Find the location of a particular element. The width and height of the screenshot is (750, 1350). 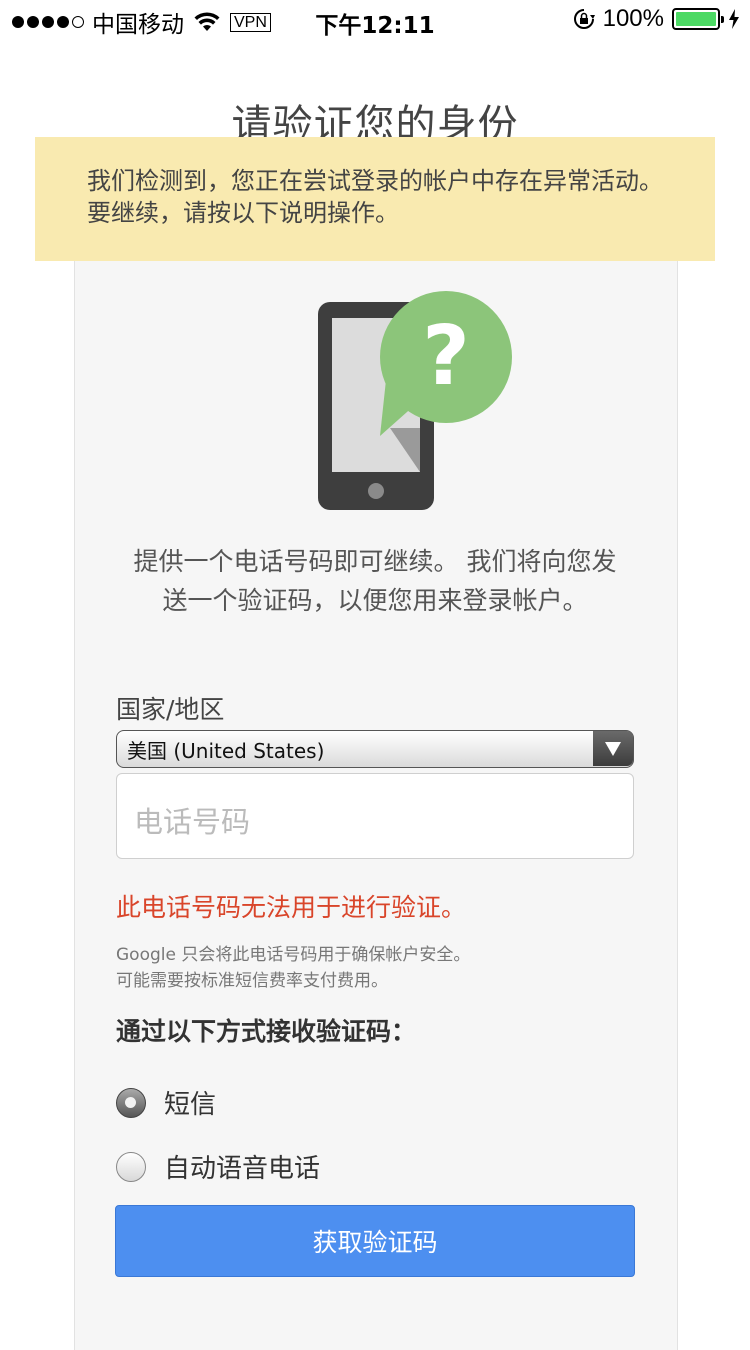

privacy-note-line: 可能需要按标准短信费率支付费用。 is located at coordinates (252, 981).